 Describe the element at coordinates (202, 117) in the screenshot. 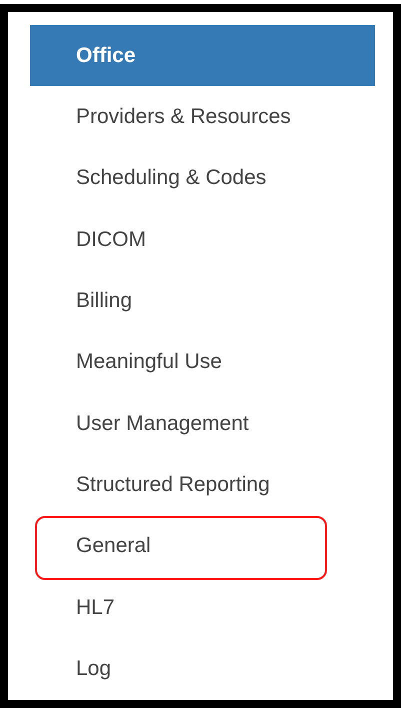

I see `menu-item: Providers & Resources` at that location.